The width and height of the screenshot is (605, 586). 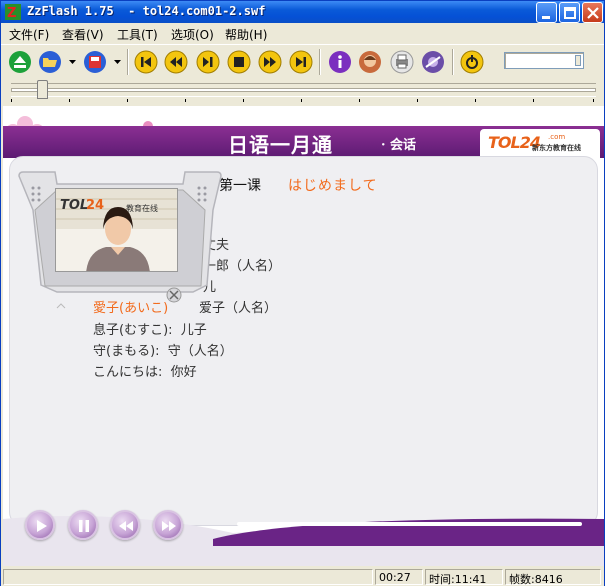 I want to click on skip-start-icon, so click(x=146, y=62).